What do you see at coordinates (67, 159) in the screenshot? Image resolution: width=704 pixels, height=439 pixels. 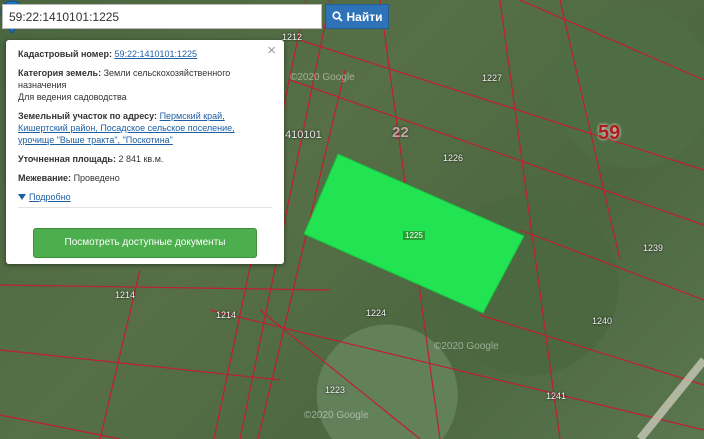 I see `area-label: Уточненная площадь:` at bounding box center [67, 159].